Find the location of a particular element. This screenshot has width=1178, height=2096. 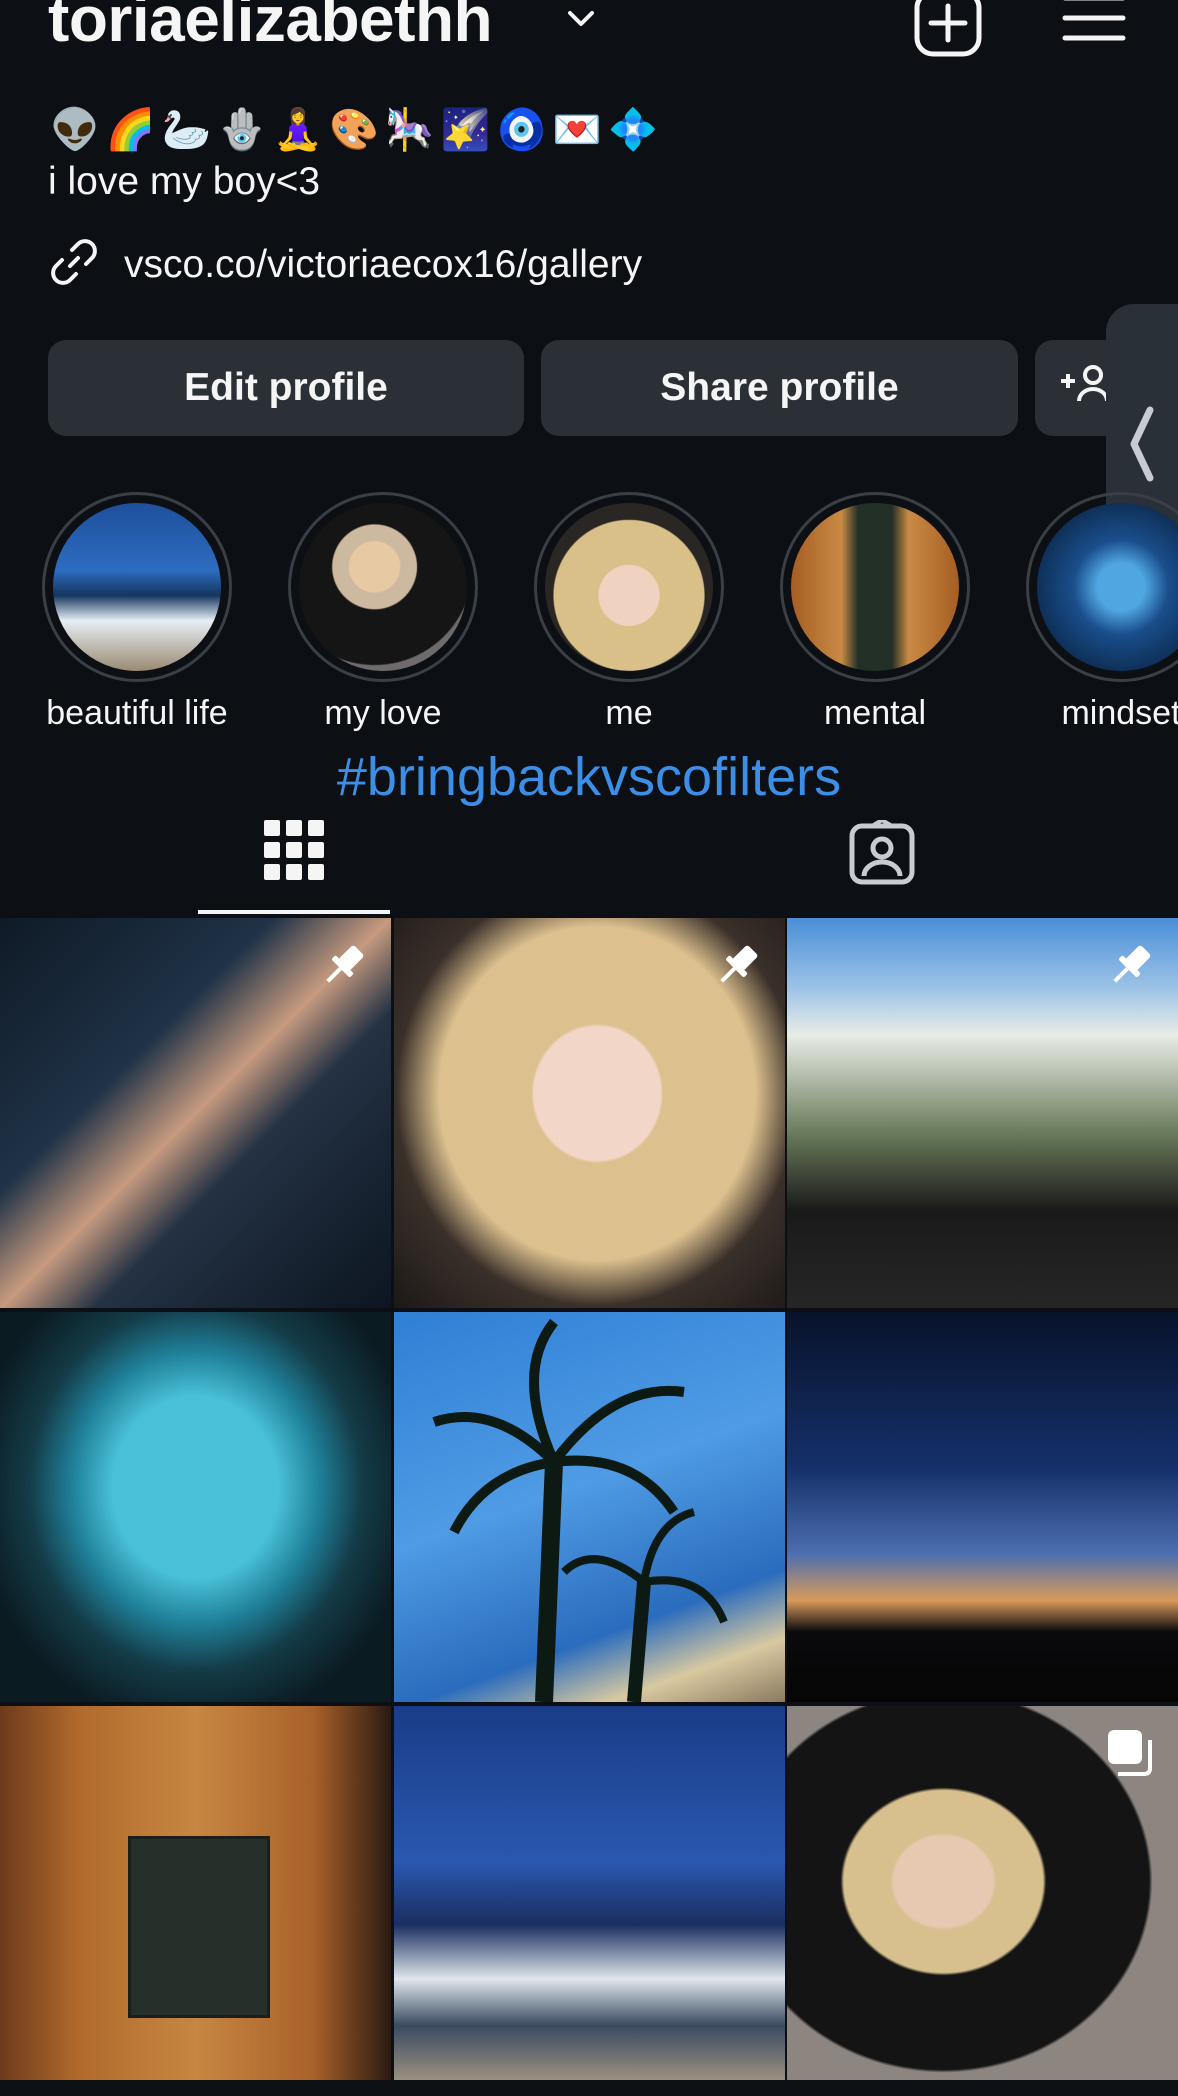

highlight-me is located at coordinates (629, 587).